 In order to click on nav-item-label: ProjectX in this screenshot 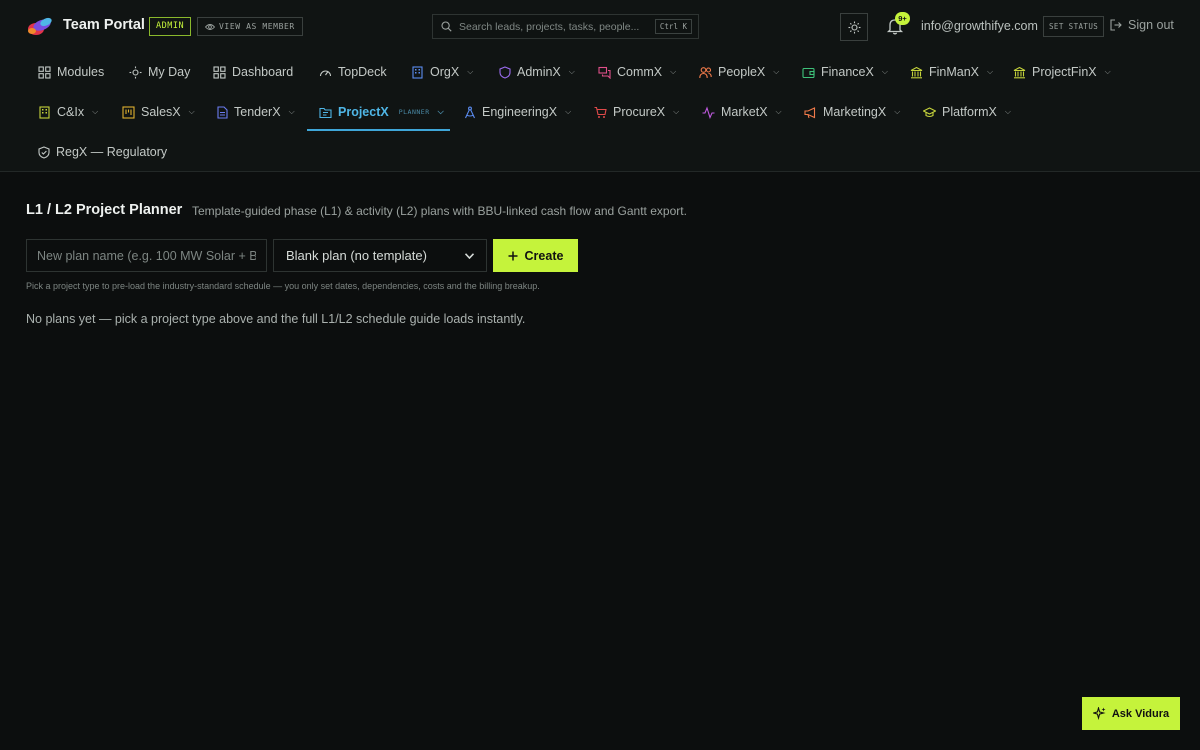, I will do `click(363, 112)`.